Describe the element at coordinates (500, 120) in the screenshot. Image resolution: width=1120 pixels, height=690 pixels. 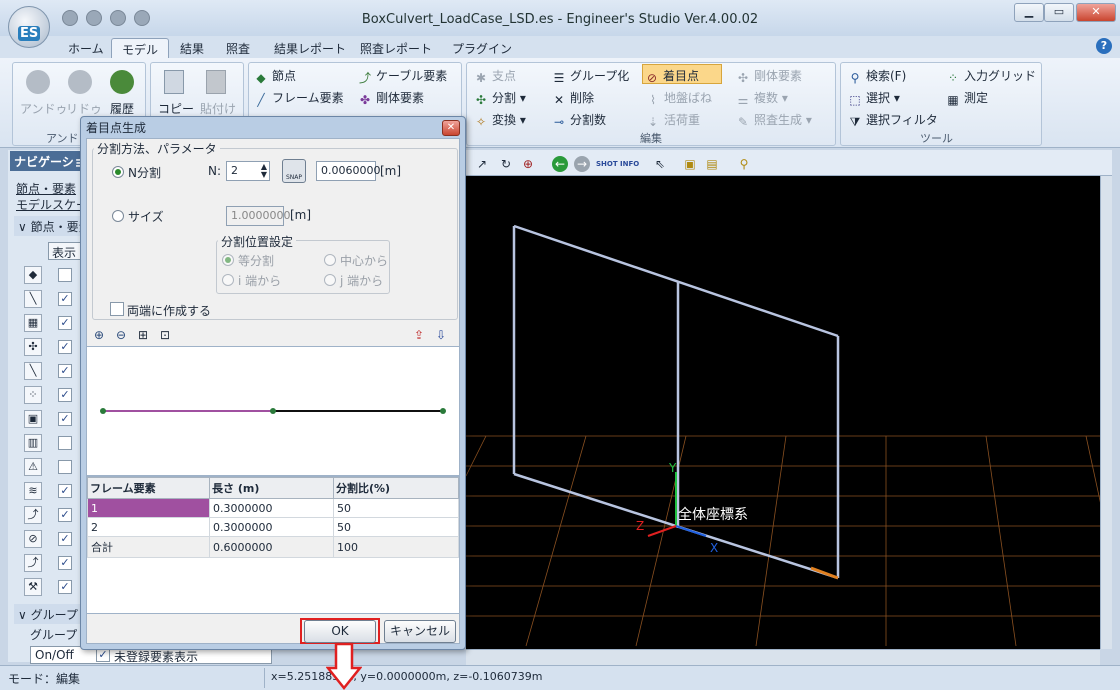
I see `transform-button: ✧ 変換 ▾` at that location.